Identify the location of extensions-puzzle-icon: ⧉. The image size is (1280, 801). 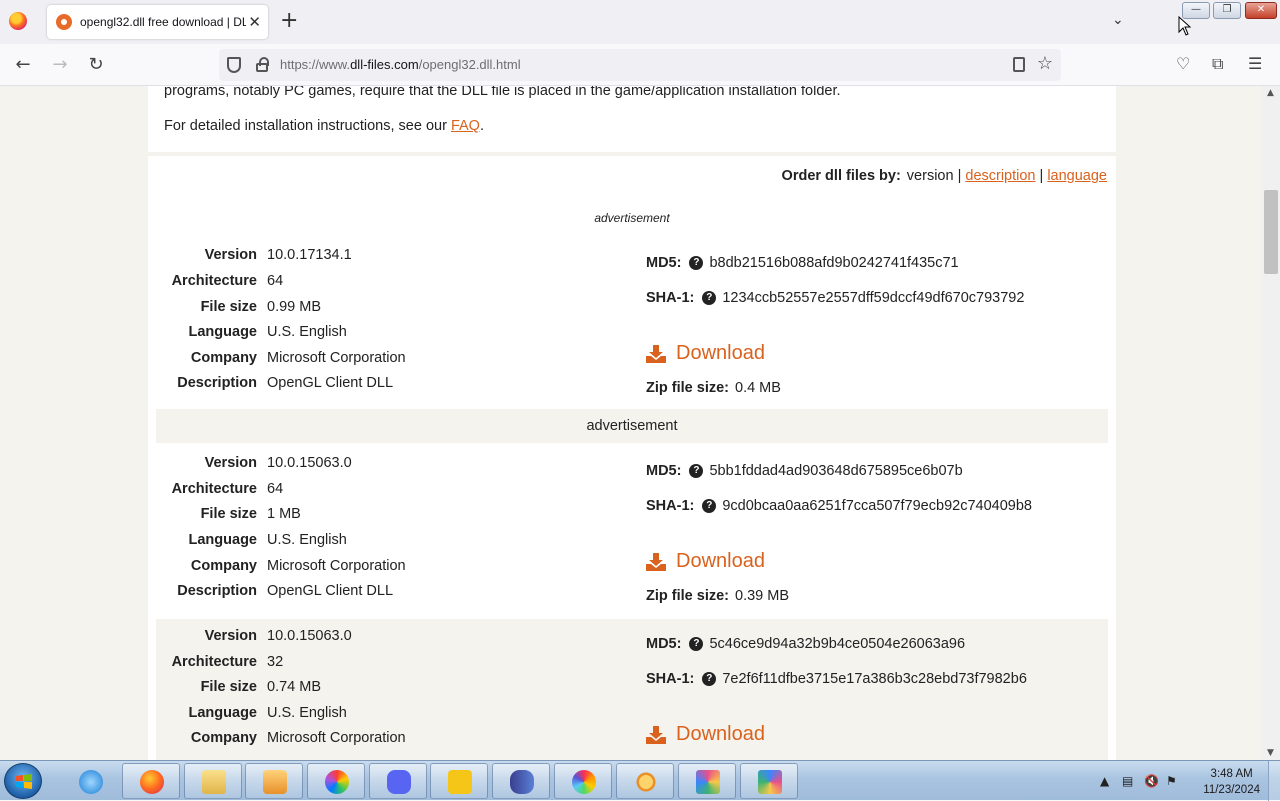
(1217, 64).